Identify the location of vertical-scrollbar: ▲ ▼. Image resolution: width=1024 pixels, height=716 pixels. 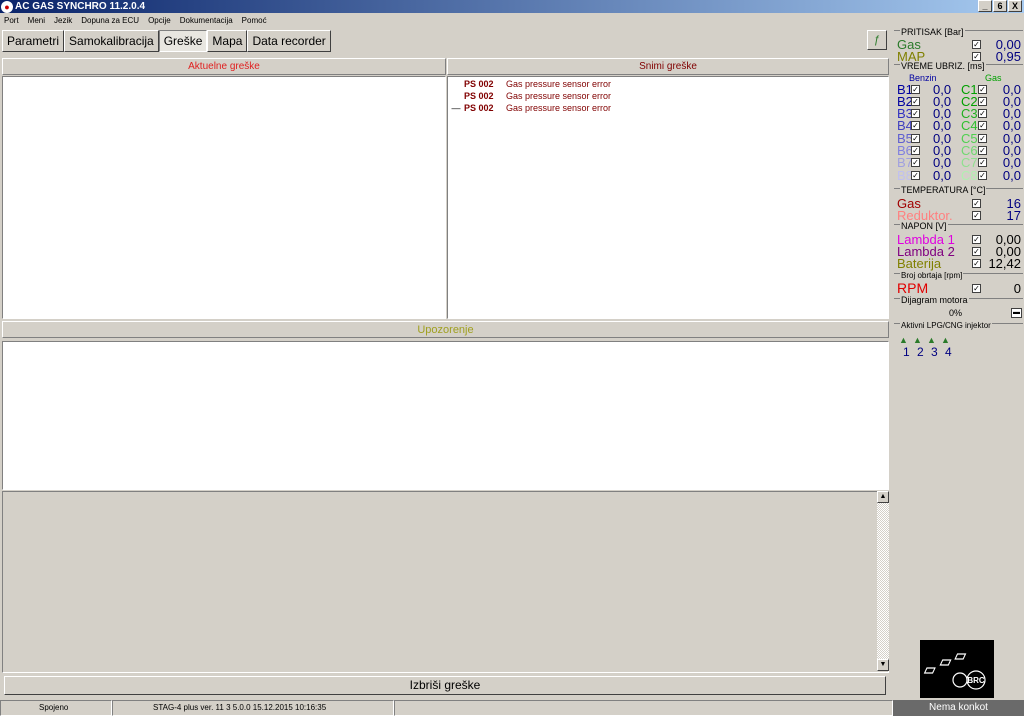
(883, 581).